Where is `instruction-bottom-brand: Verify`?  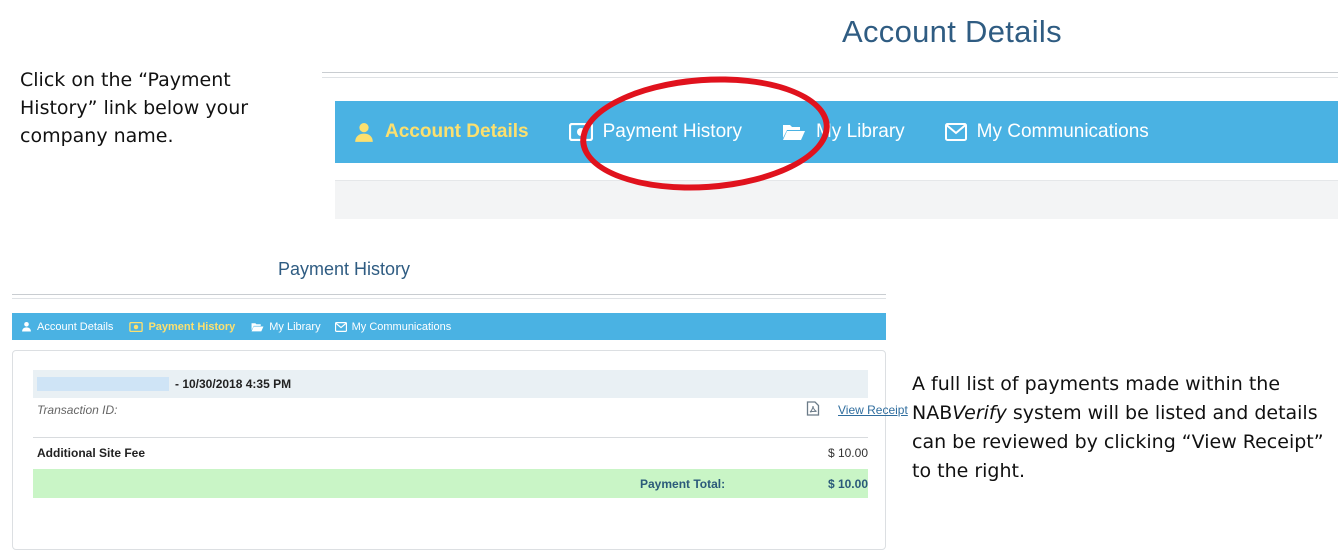
instruction-bottom-brand: Verify is located at coordinates (979, 413).